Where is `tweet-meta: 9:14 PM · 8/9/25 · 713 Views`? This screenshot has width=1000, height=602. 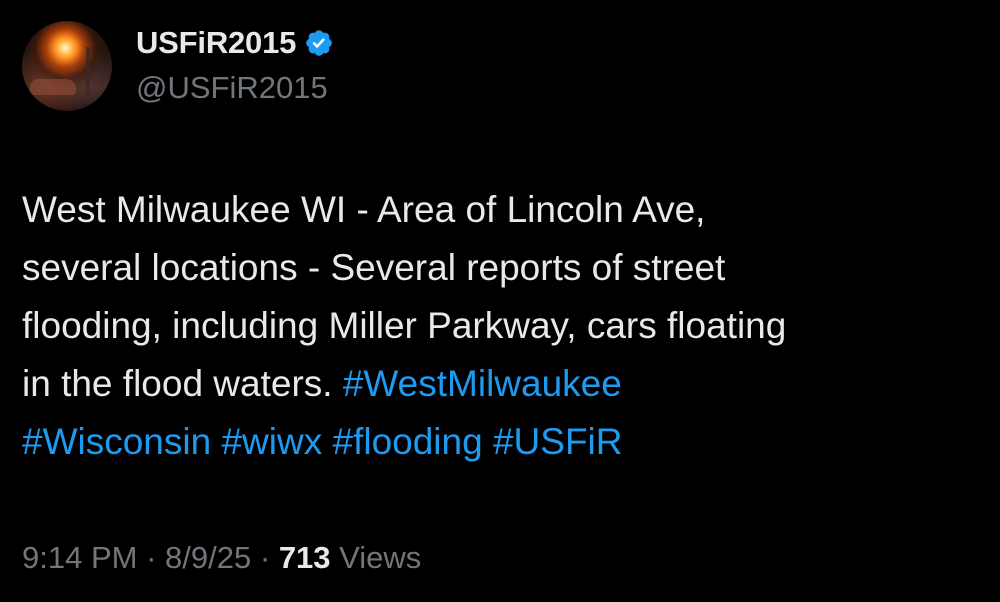
tweet-meta: 9:14 PM · 8/9/25 · 713 Views is located at coordinates (221, 558).